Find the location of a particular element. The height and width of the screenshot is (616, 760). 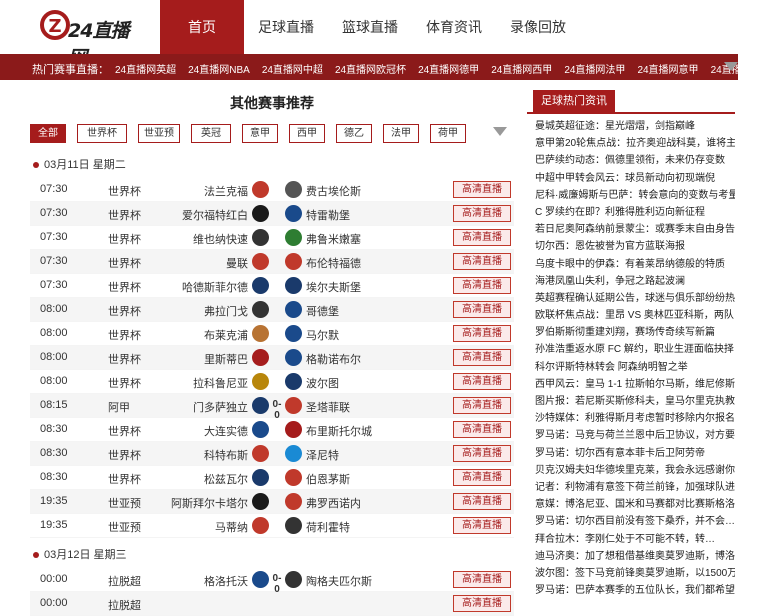

away-team: 费古埃伦斯 is located at coordinates (333, 191).